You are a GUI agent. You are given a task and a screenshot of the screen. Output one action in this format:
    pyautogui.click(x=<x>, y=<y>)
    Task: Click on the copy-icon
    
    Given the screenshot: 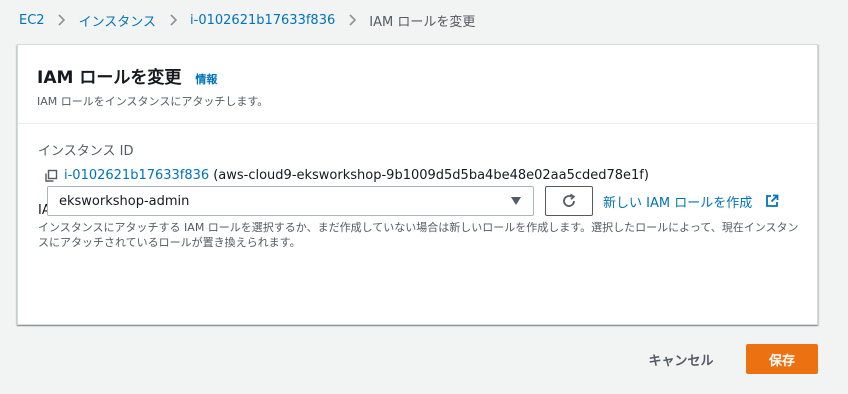 What is the action you would take?
    pyautogui.click(x=51, y=176)
    